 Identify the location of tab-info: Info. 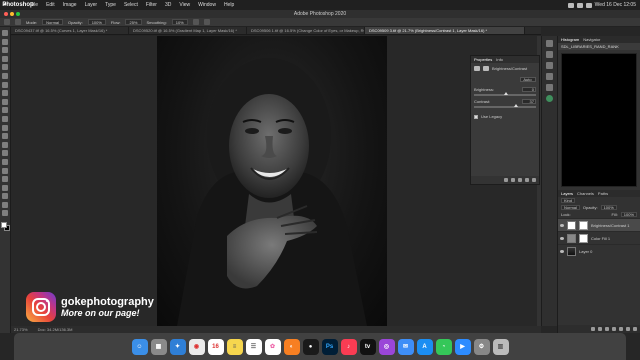
(499, 59).